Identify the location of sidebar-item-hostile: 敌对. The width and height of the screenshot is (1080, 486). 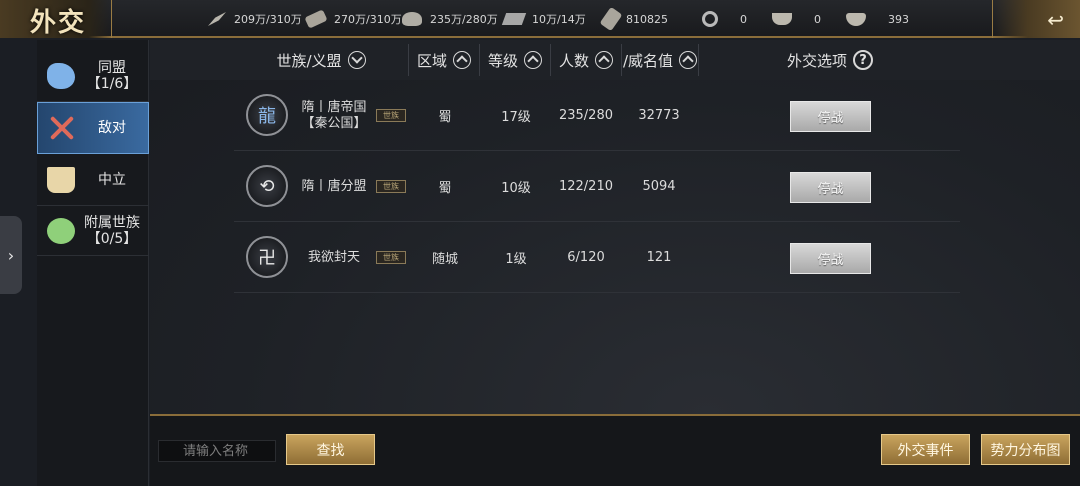
(93, 128).